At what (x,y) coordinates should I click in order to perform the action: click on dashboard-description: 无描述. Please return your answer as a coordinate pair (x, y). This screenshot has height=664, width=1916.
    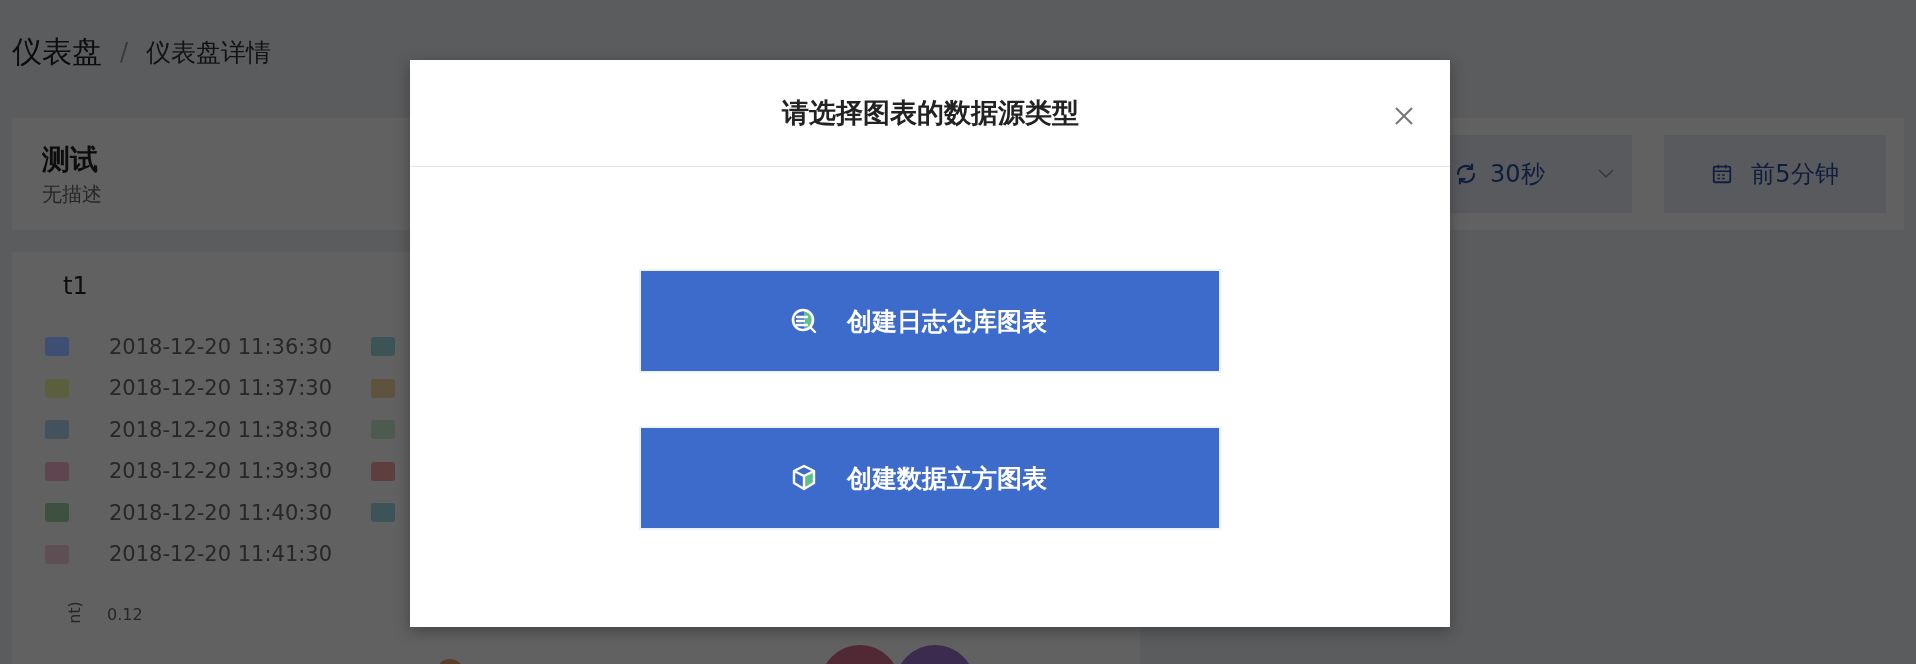
    Looking at the image, I should click on (72, 194).